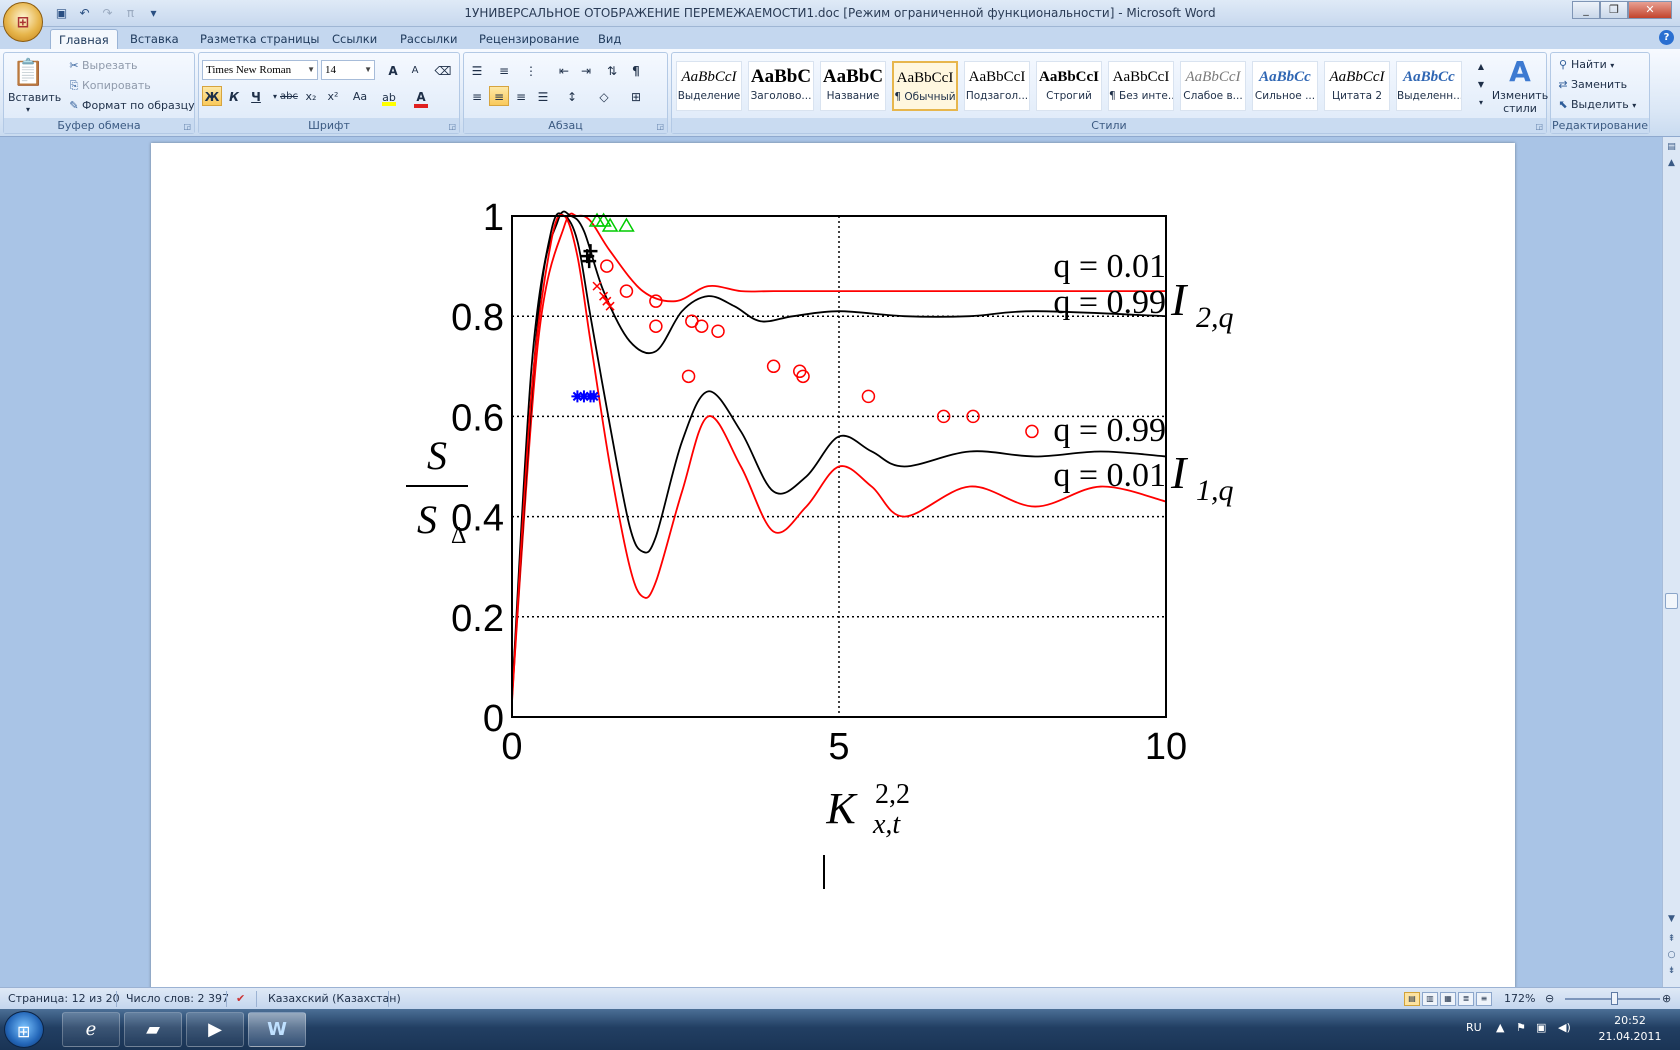 The height and width of the screenshot is (1050, 1680). I want to click on multilevel-list-icon: ⋮, so click(531, 70).